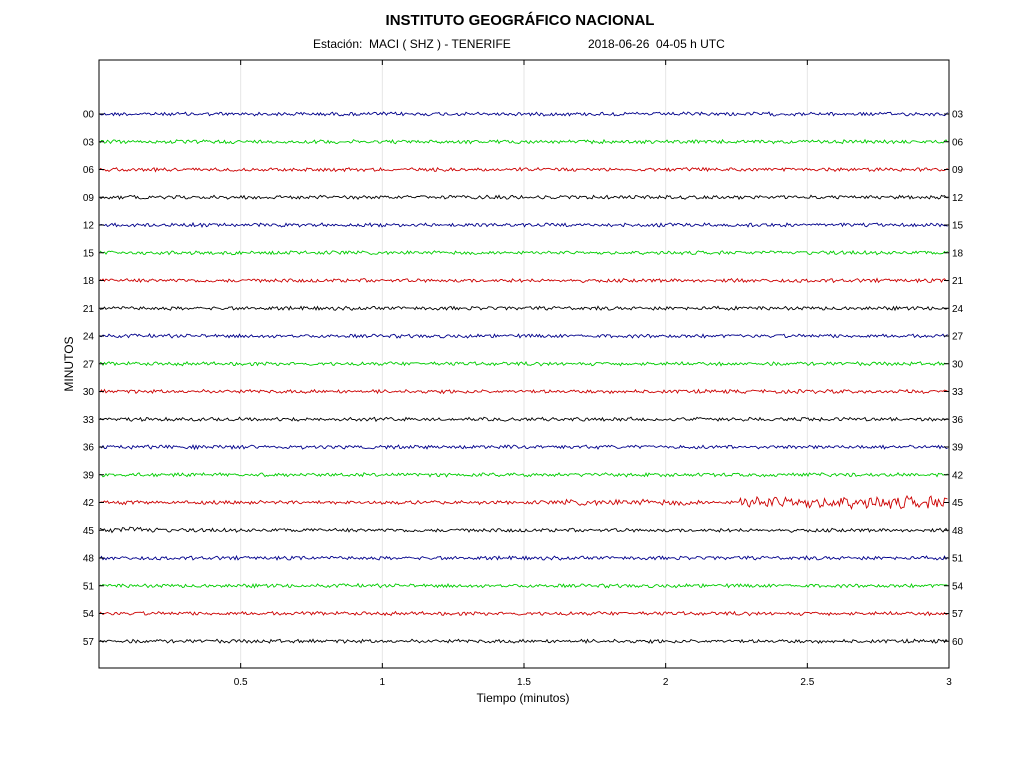 The width and height of the screenshot is (1025, 768). Describe the element at coordinates (666, 682) in the screenshot. I see `x-tick-label: 2` at that location.